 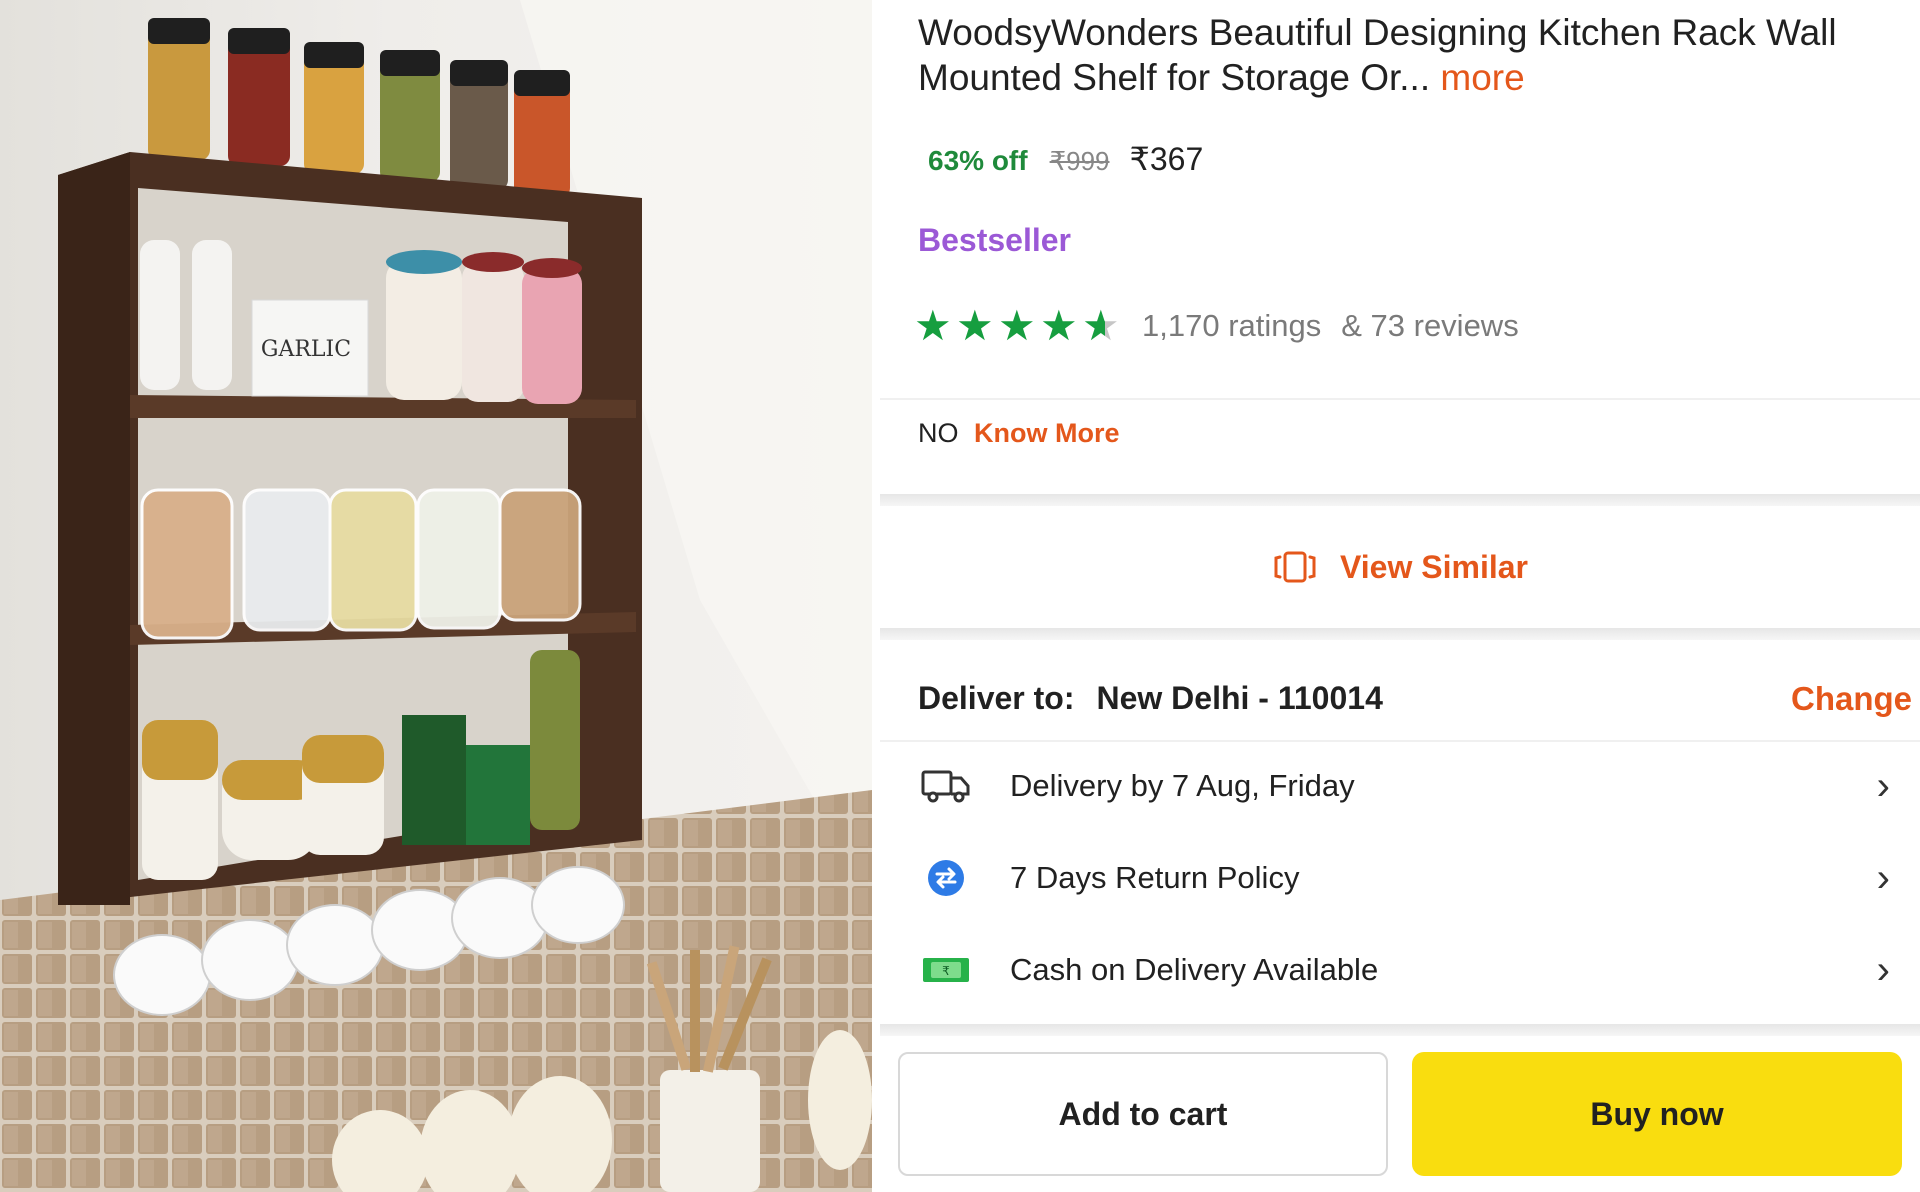 I want to click on delivery-location: New Delhi - 110014, so click(x=1239, y=698).